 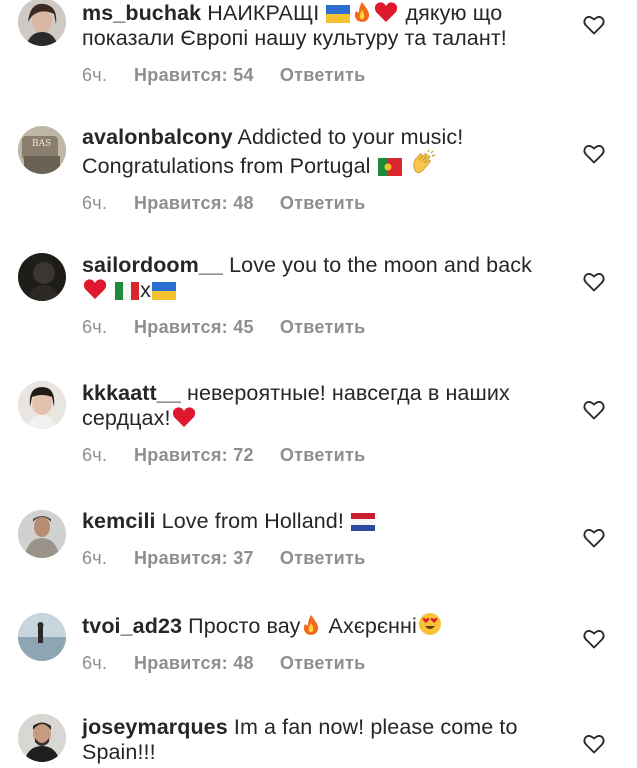 I want to click on comment-username: joseymarques, so click(x=155, y=727).